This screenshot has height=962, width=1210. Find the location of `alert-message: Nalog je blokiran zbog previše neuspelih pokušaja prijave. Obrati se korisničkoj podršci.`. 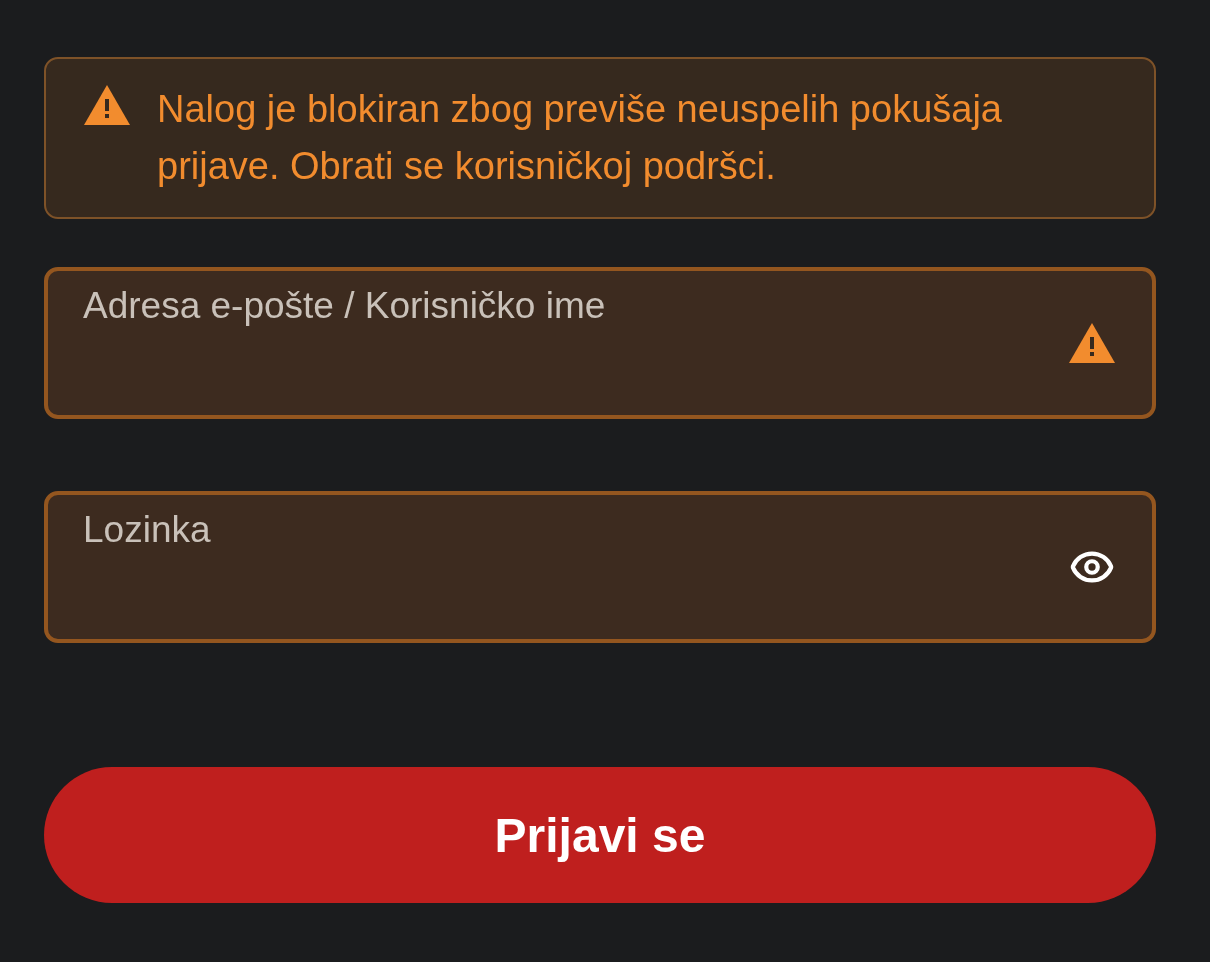

alert-message: Nalog je blokiran zbog previše neuspelih pokušaja prijave. Obrati se korisničkoj podršci. is located at coordinates (580, 138).